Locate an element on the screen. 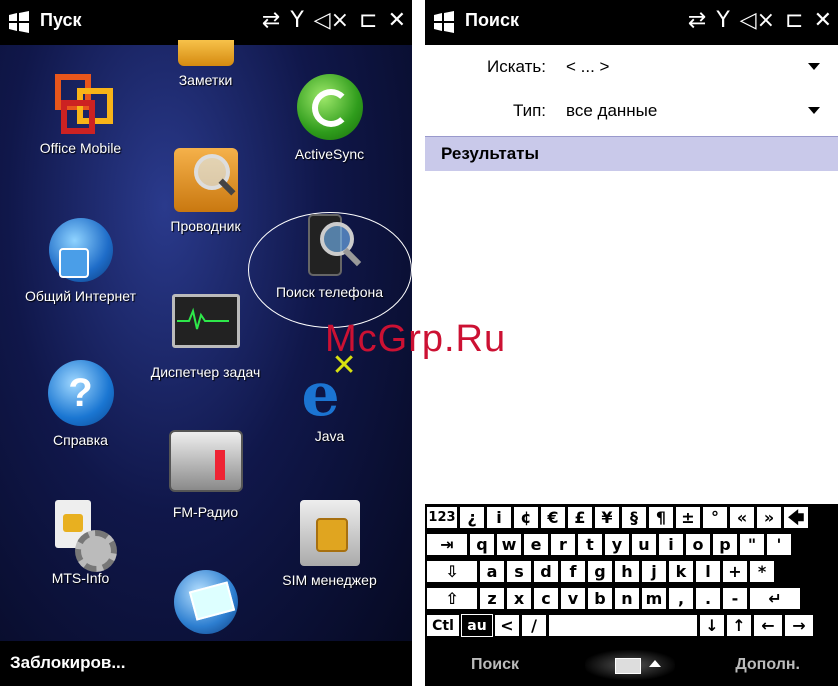  app-activesync: ActiveSync is located at coordinates (329, 118).